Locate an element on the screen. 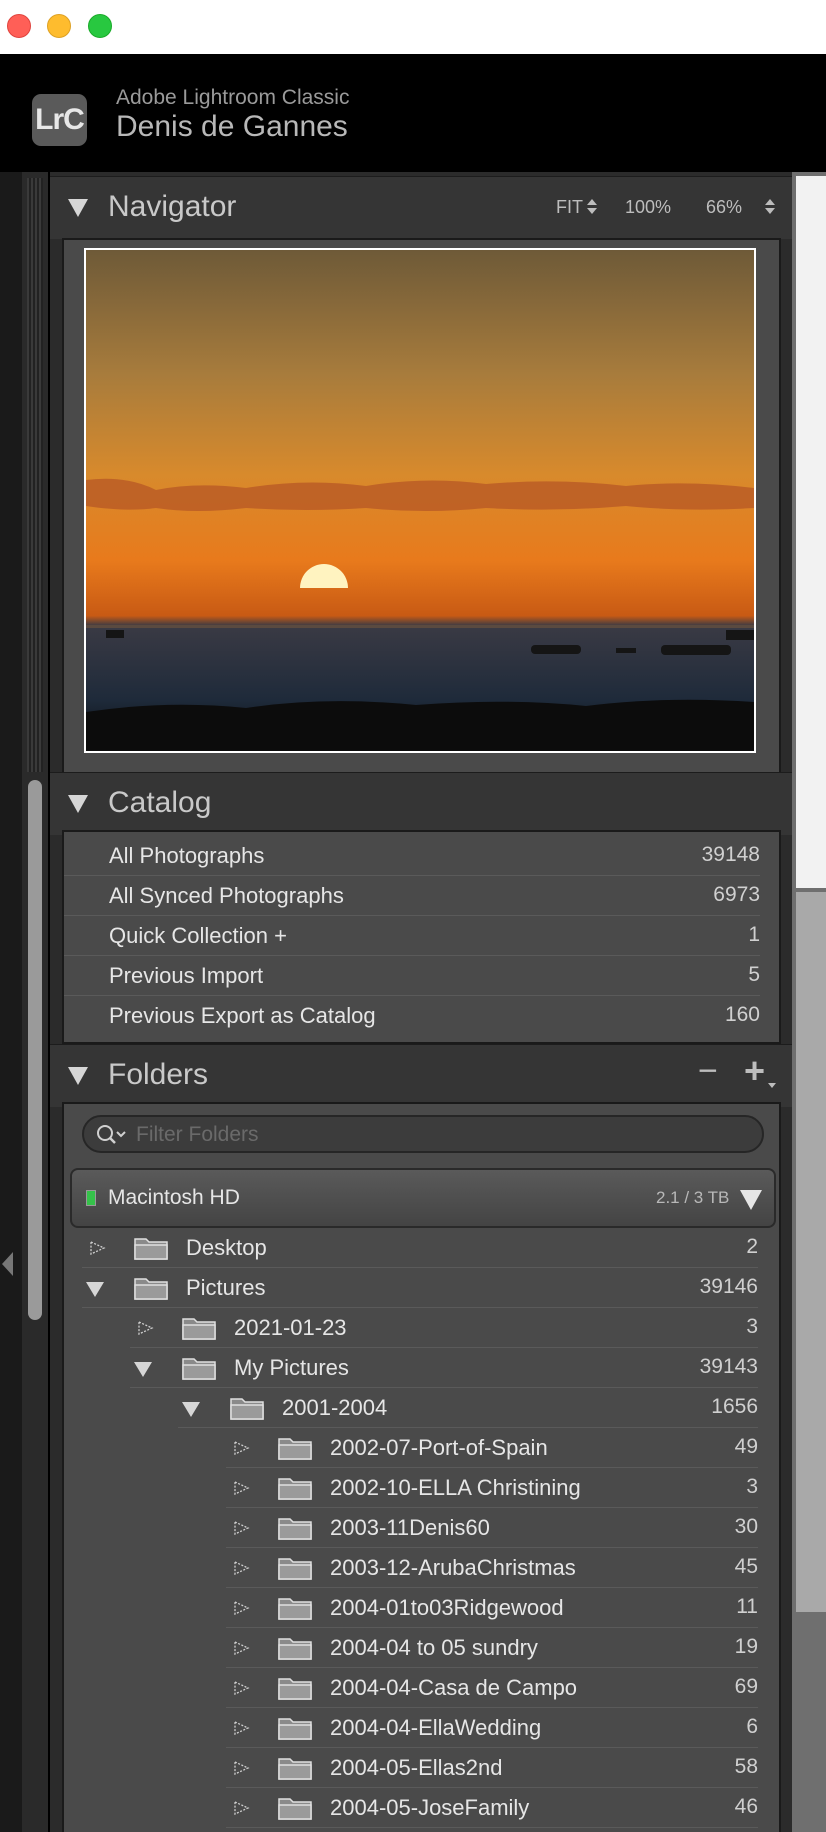  folders-title: Folders is located at coordinates (158, 1074).